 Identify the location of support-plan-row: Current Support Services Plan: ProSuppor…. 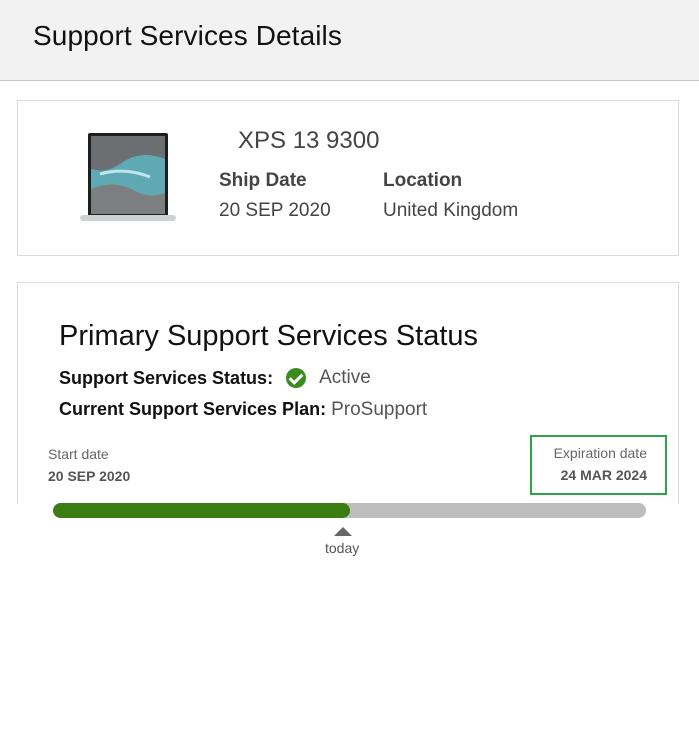
(243, 410).